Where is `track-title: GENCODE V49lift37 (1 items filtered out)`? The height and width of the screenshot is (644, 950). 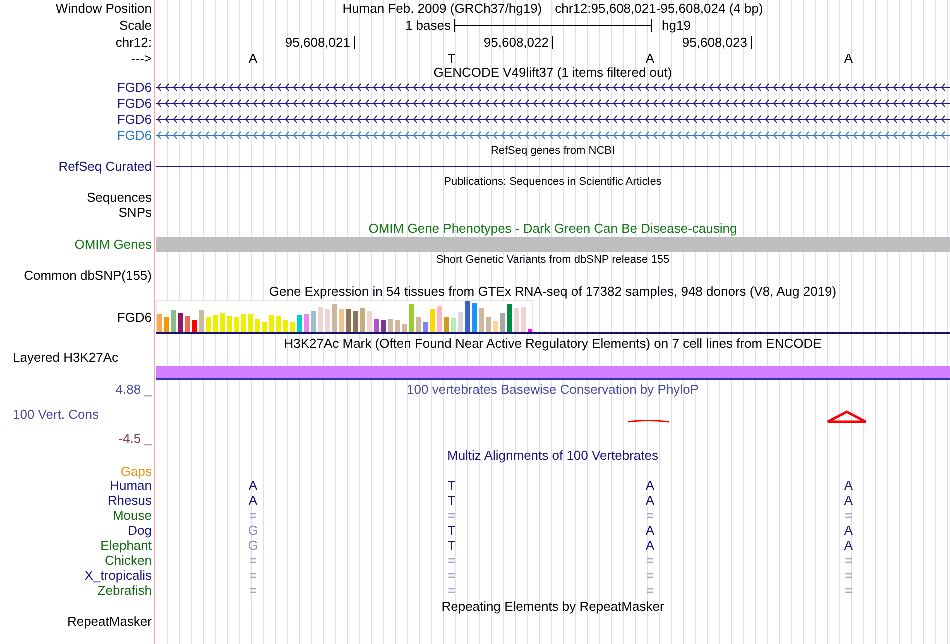
track-title: GENCODE V49lift37 (1 items filtered out) is located at coordinates (553, 72).